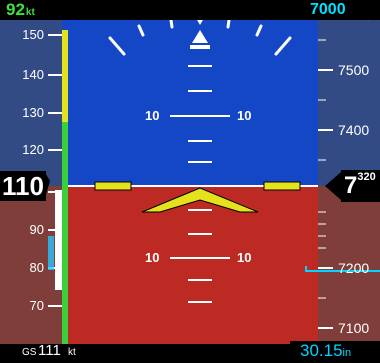  What do you see at coordinates (152, 115) in the screenshot?
I see `pitch-label-up-left: 10` at bounding box center [152, 115].